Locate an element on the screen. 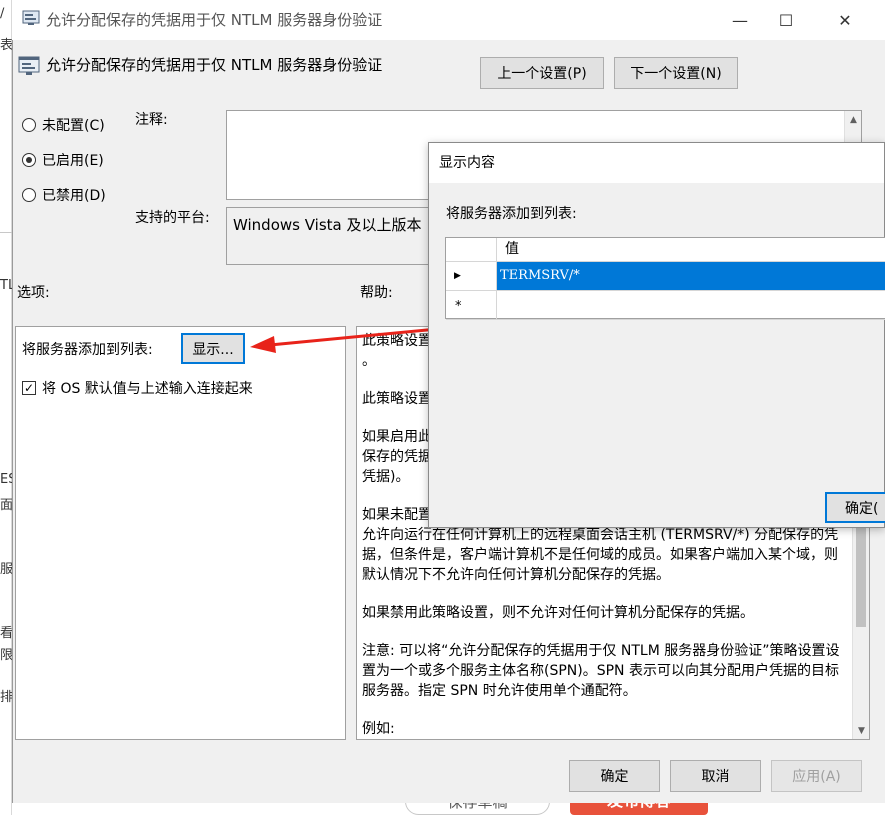 The image size is (885, 815). maximize-button: ☐ is located at coordinates (786, 20).